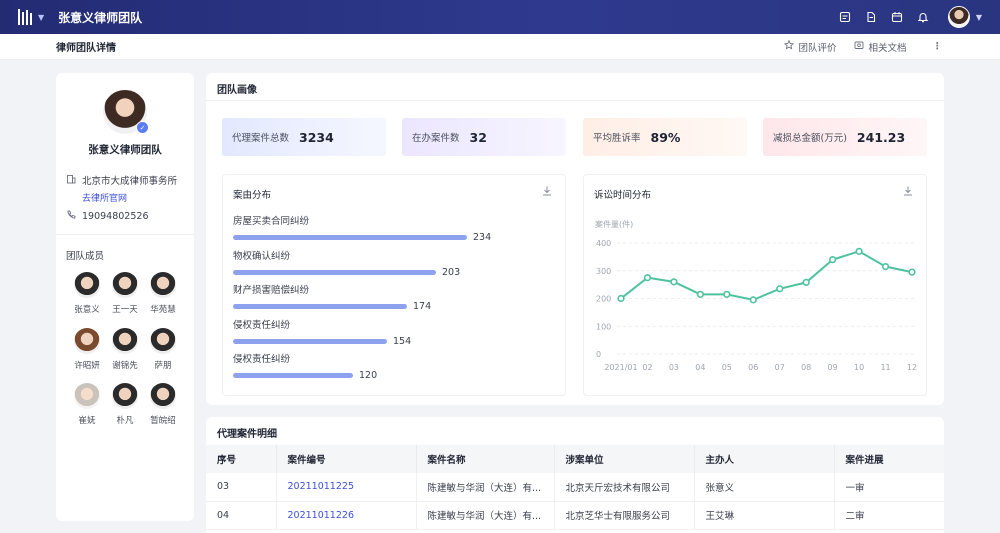  Describe the element at coordinates (923, 17) in the screenshot. I see `bell-icon` at that location.